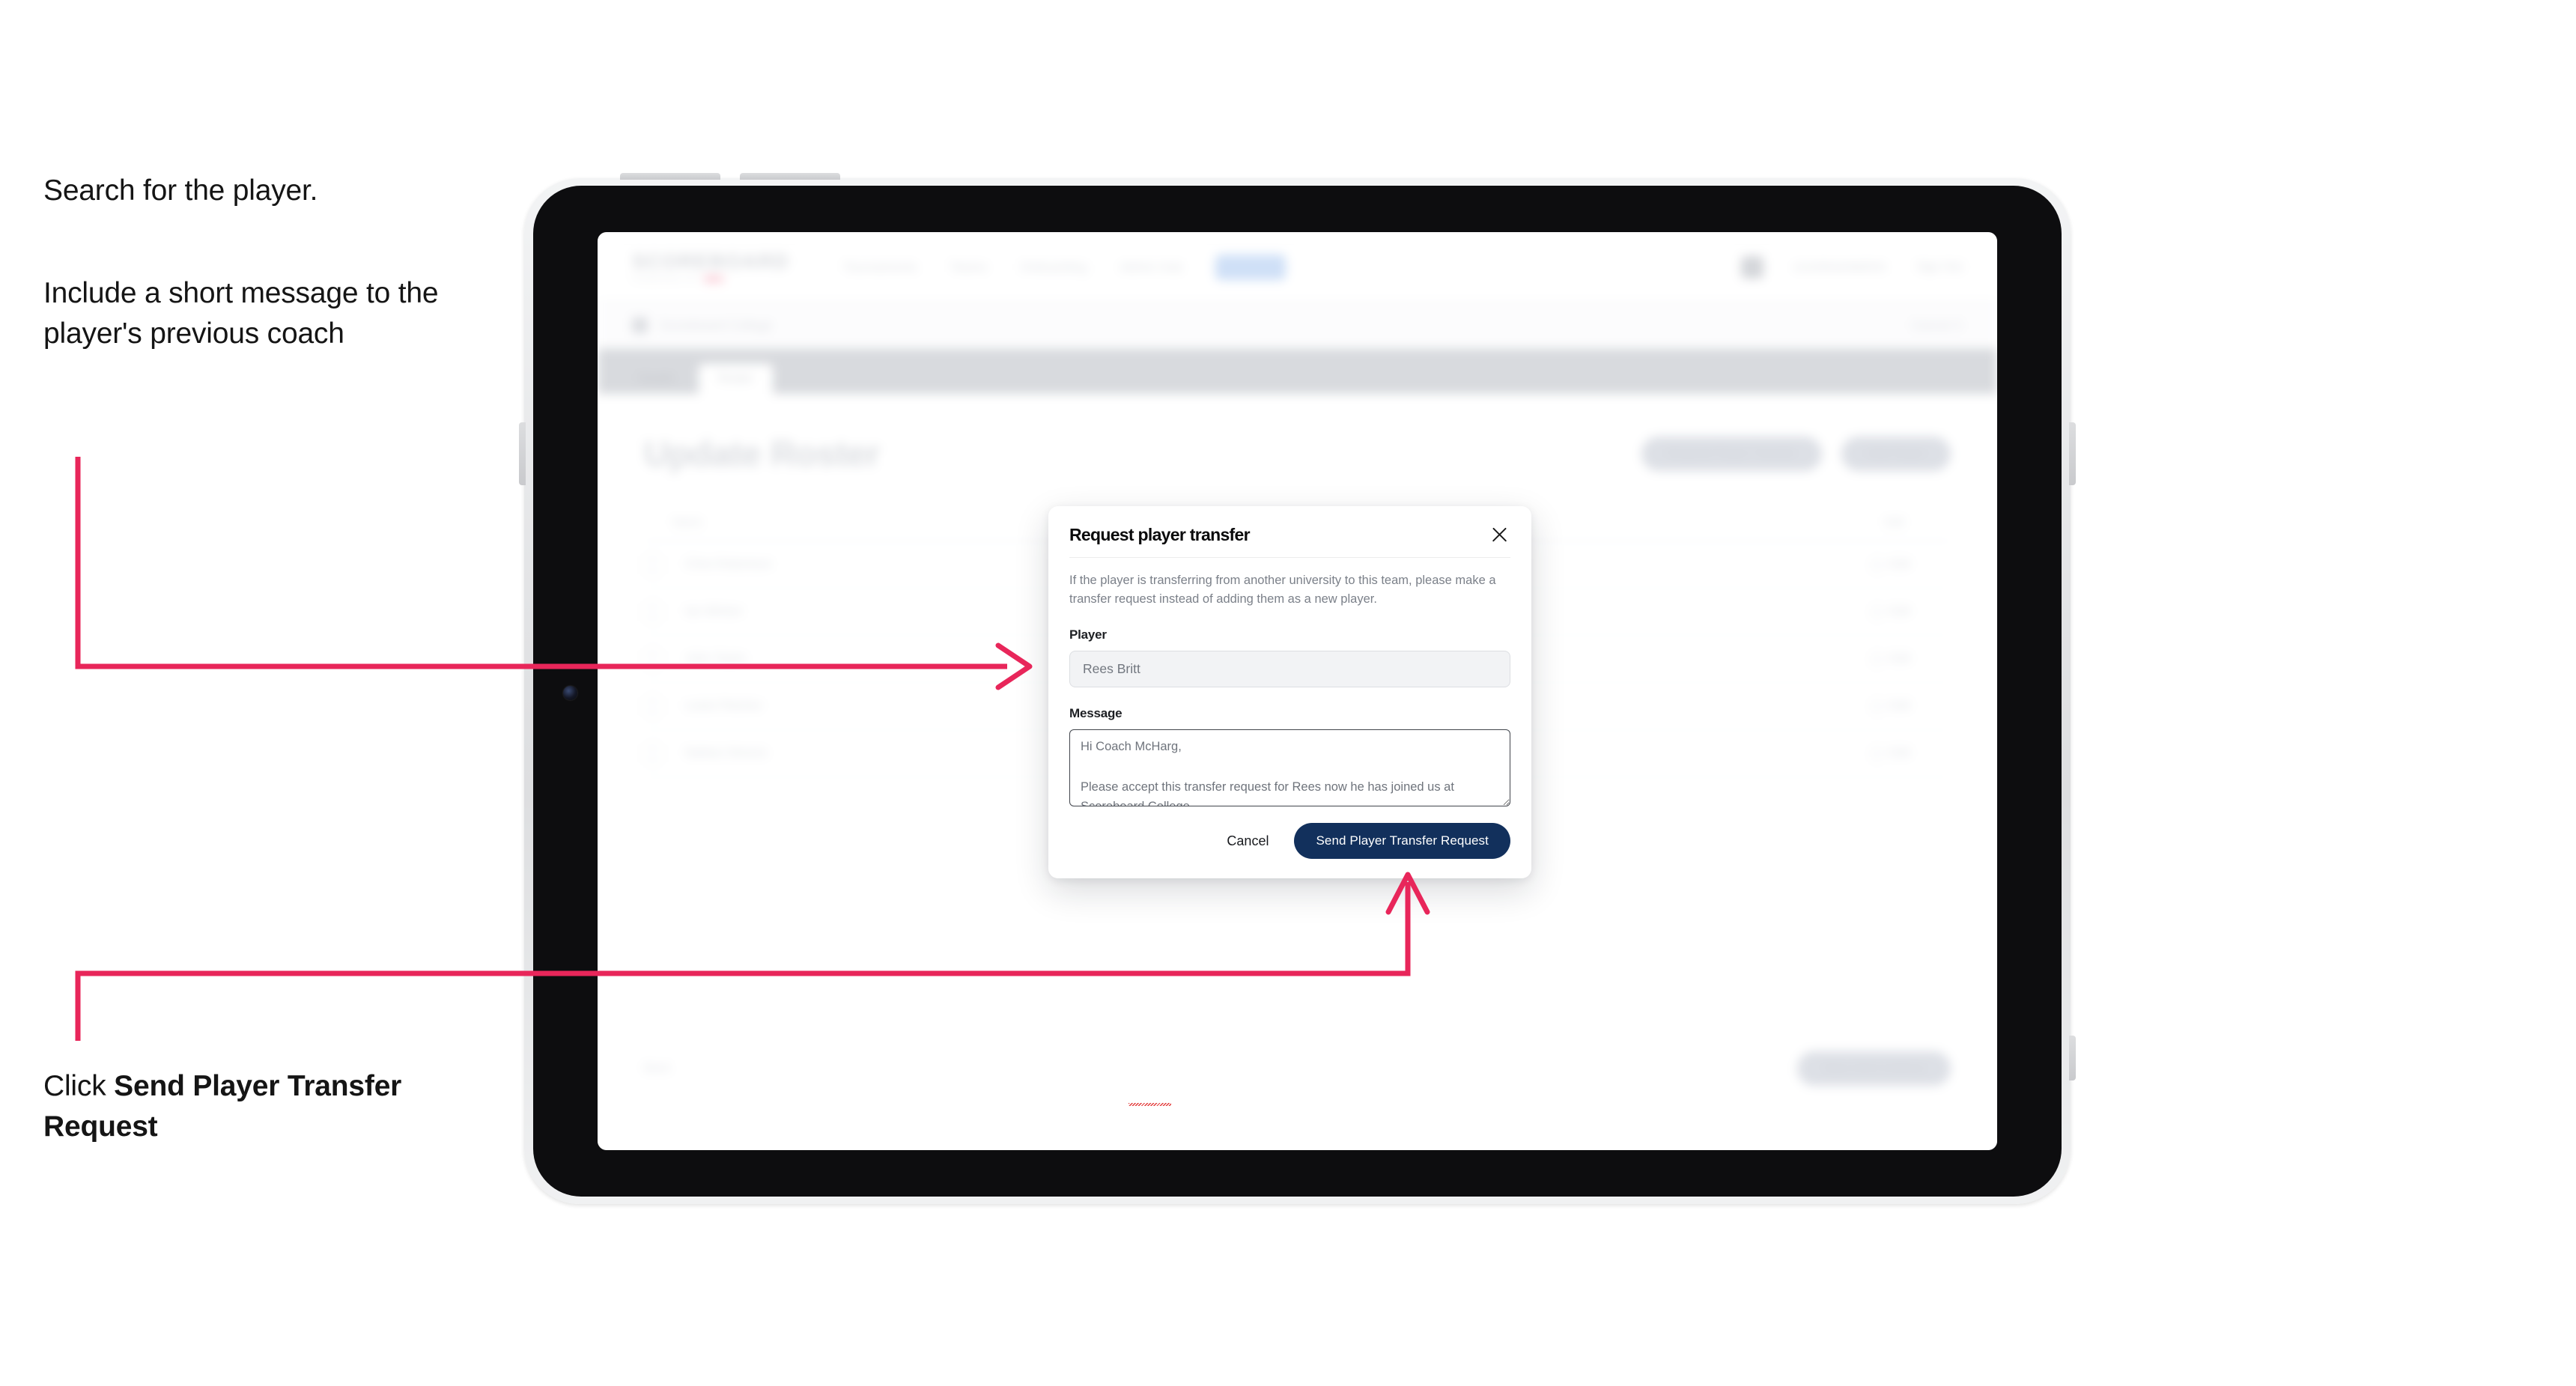 This screenshot has height=1386, width=2576. I want to click on tab-strip: Details Roster, so click(1297, 371).